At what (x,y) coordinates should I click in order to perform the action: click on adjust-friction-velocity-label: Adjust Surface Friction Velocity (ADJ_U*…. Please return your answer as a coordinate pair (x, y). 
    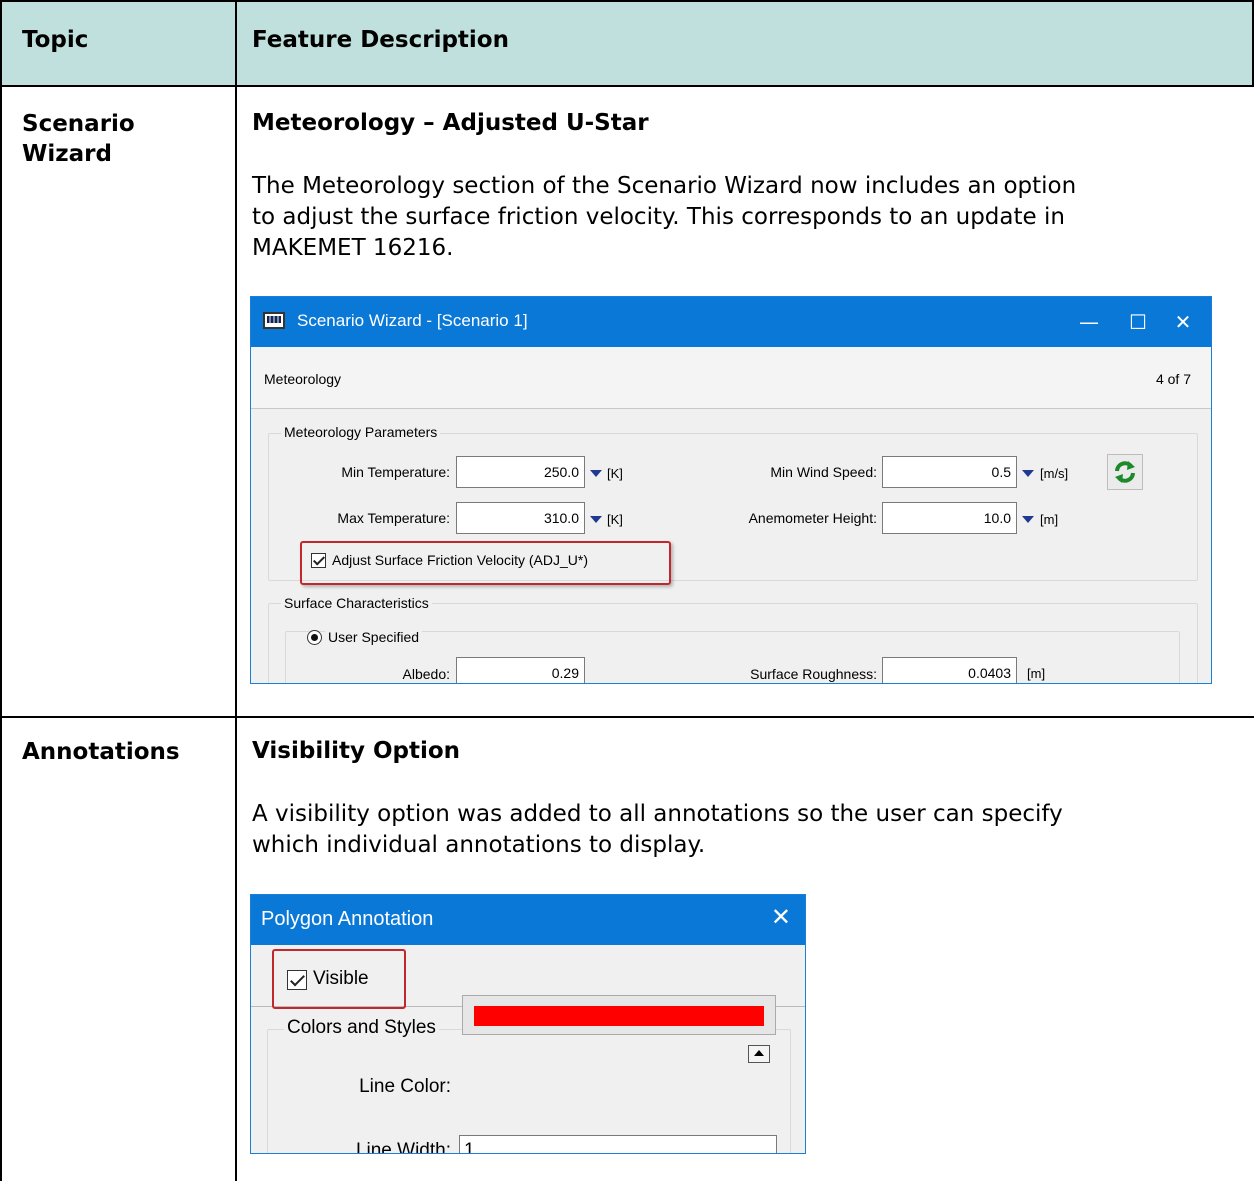
    Looking at the image, I should click on (460, 560).